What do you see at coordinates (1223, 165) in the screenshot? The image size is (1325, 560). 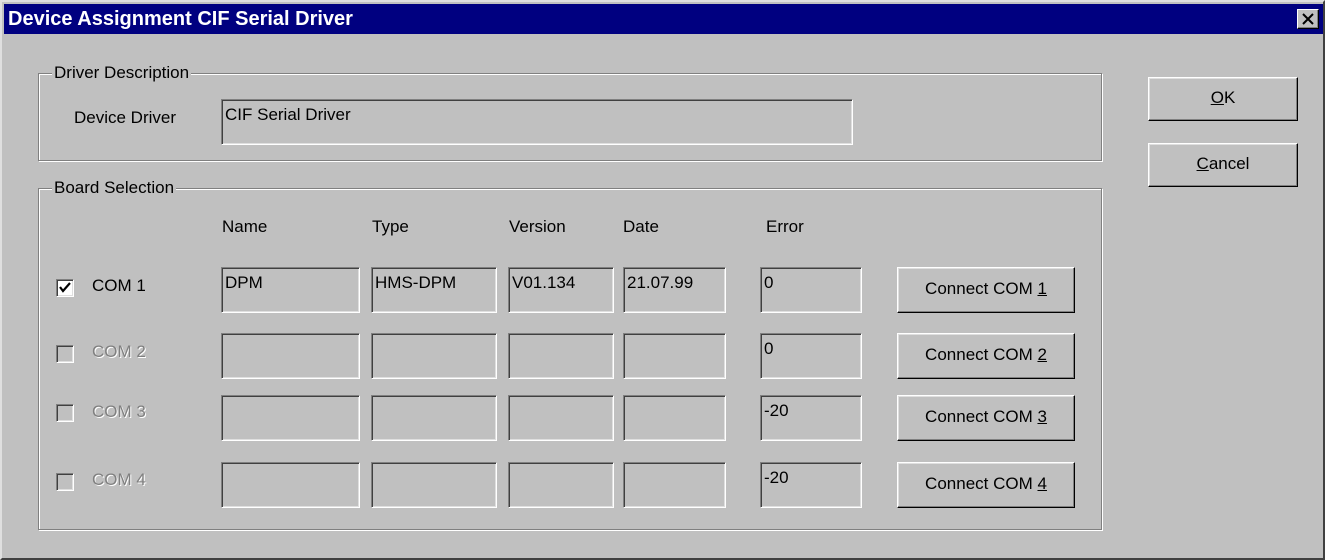 I see `cancel-button: Cancel` at bounding box center [1223, 165].